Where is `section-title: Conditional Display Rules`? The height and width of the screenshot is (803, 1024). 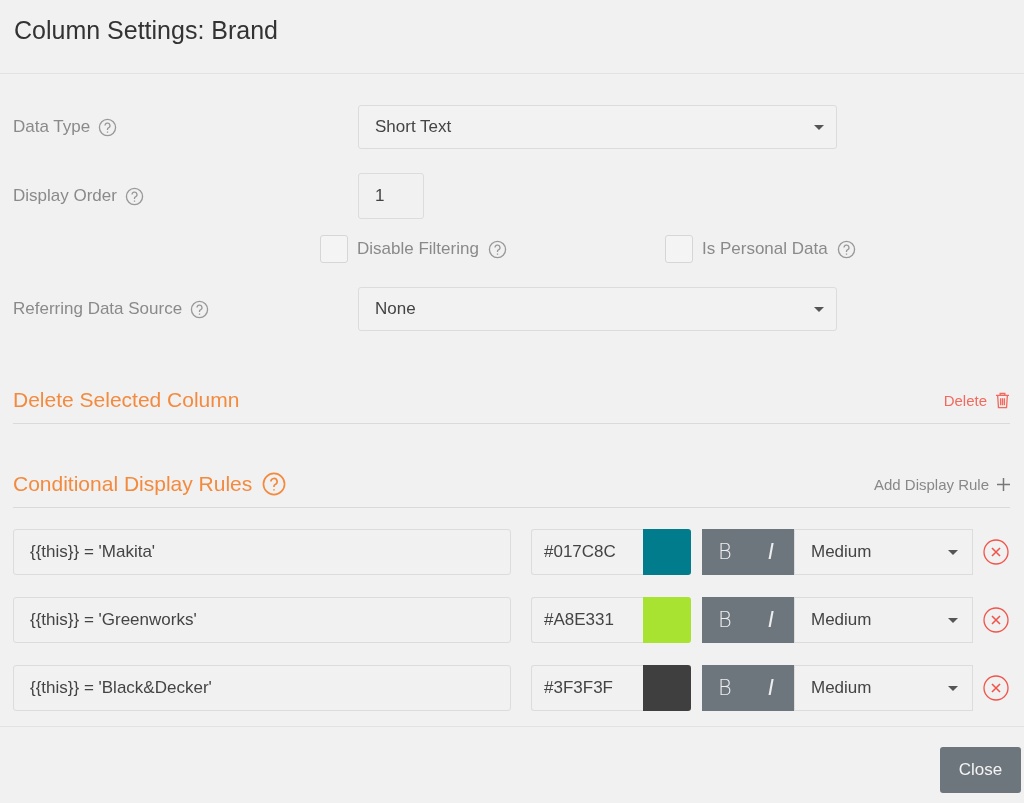 section-title: Conditional Display Rules is located at coordinates (133, 484).